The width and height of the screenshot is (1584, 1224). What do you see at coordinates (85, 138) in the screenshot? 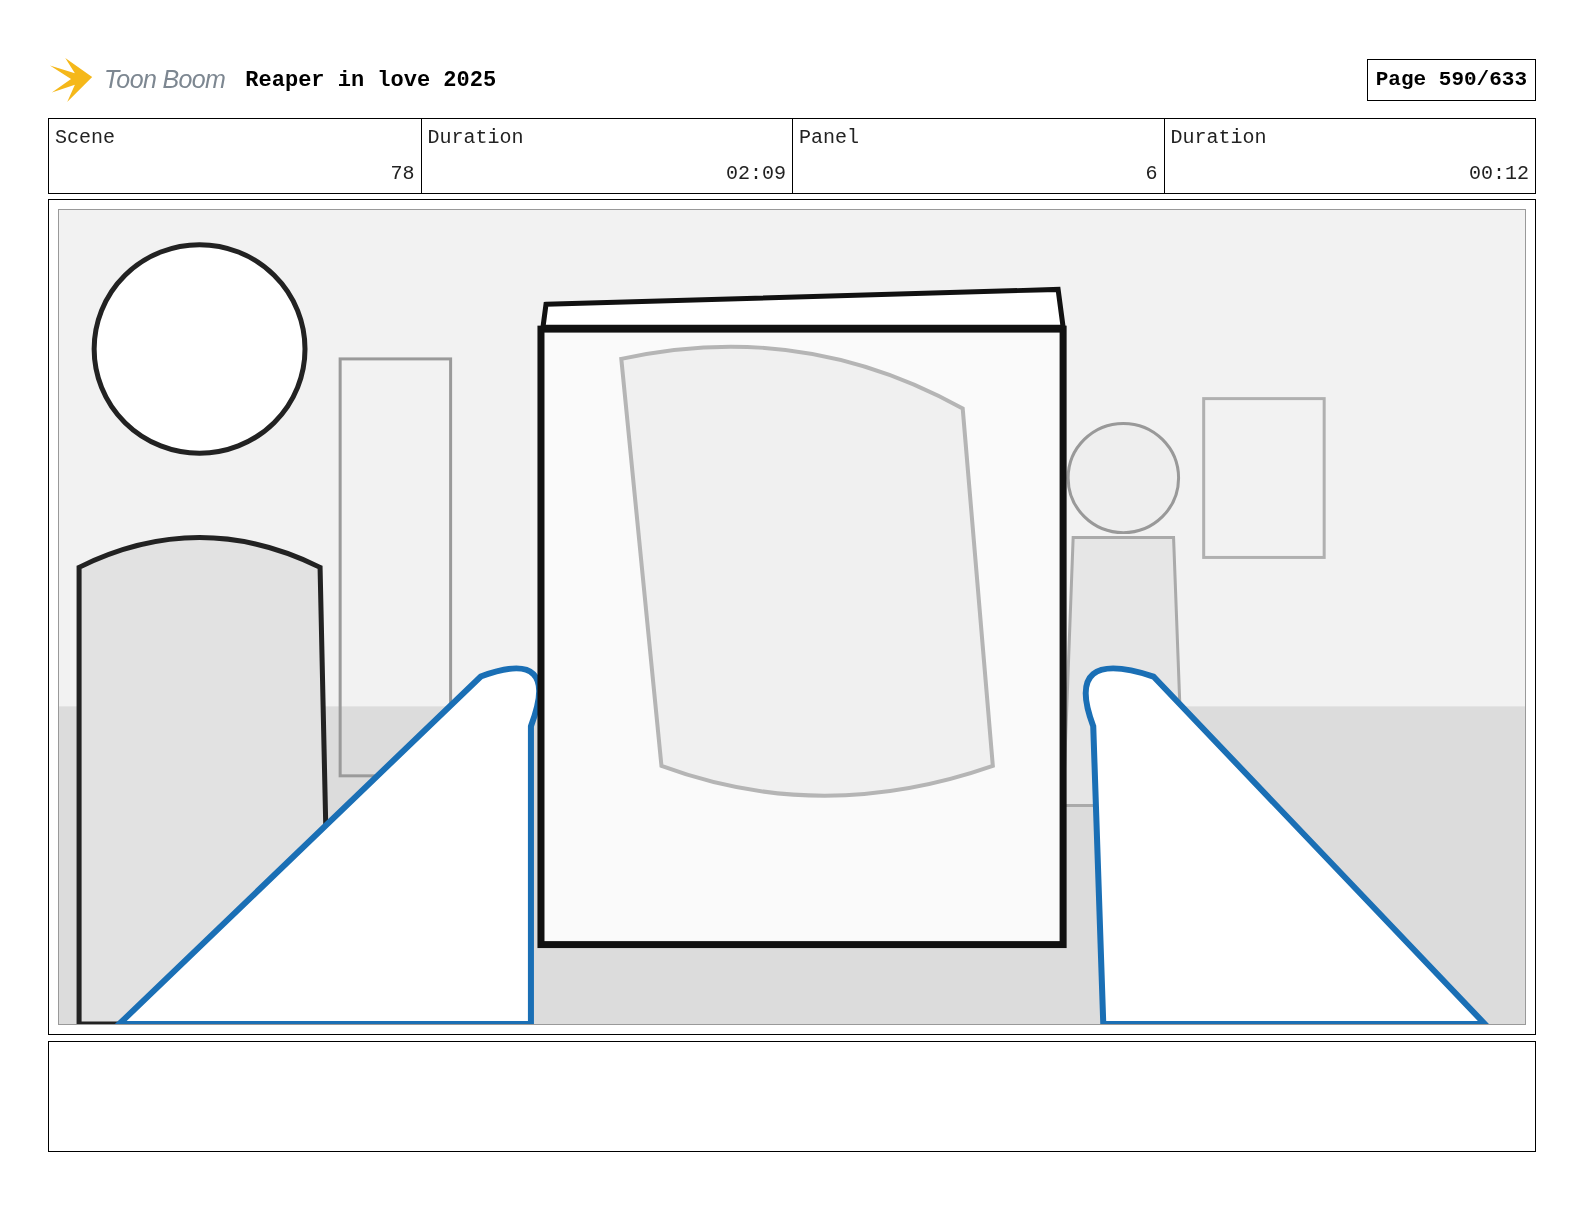
I see `column-header: Scene` at bounding box center [85, 138].